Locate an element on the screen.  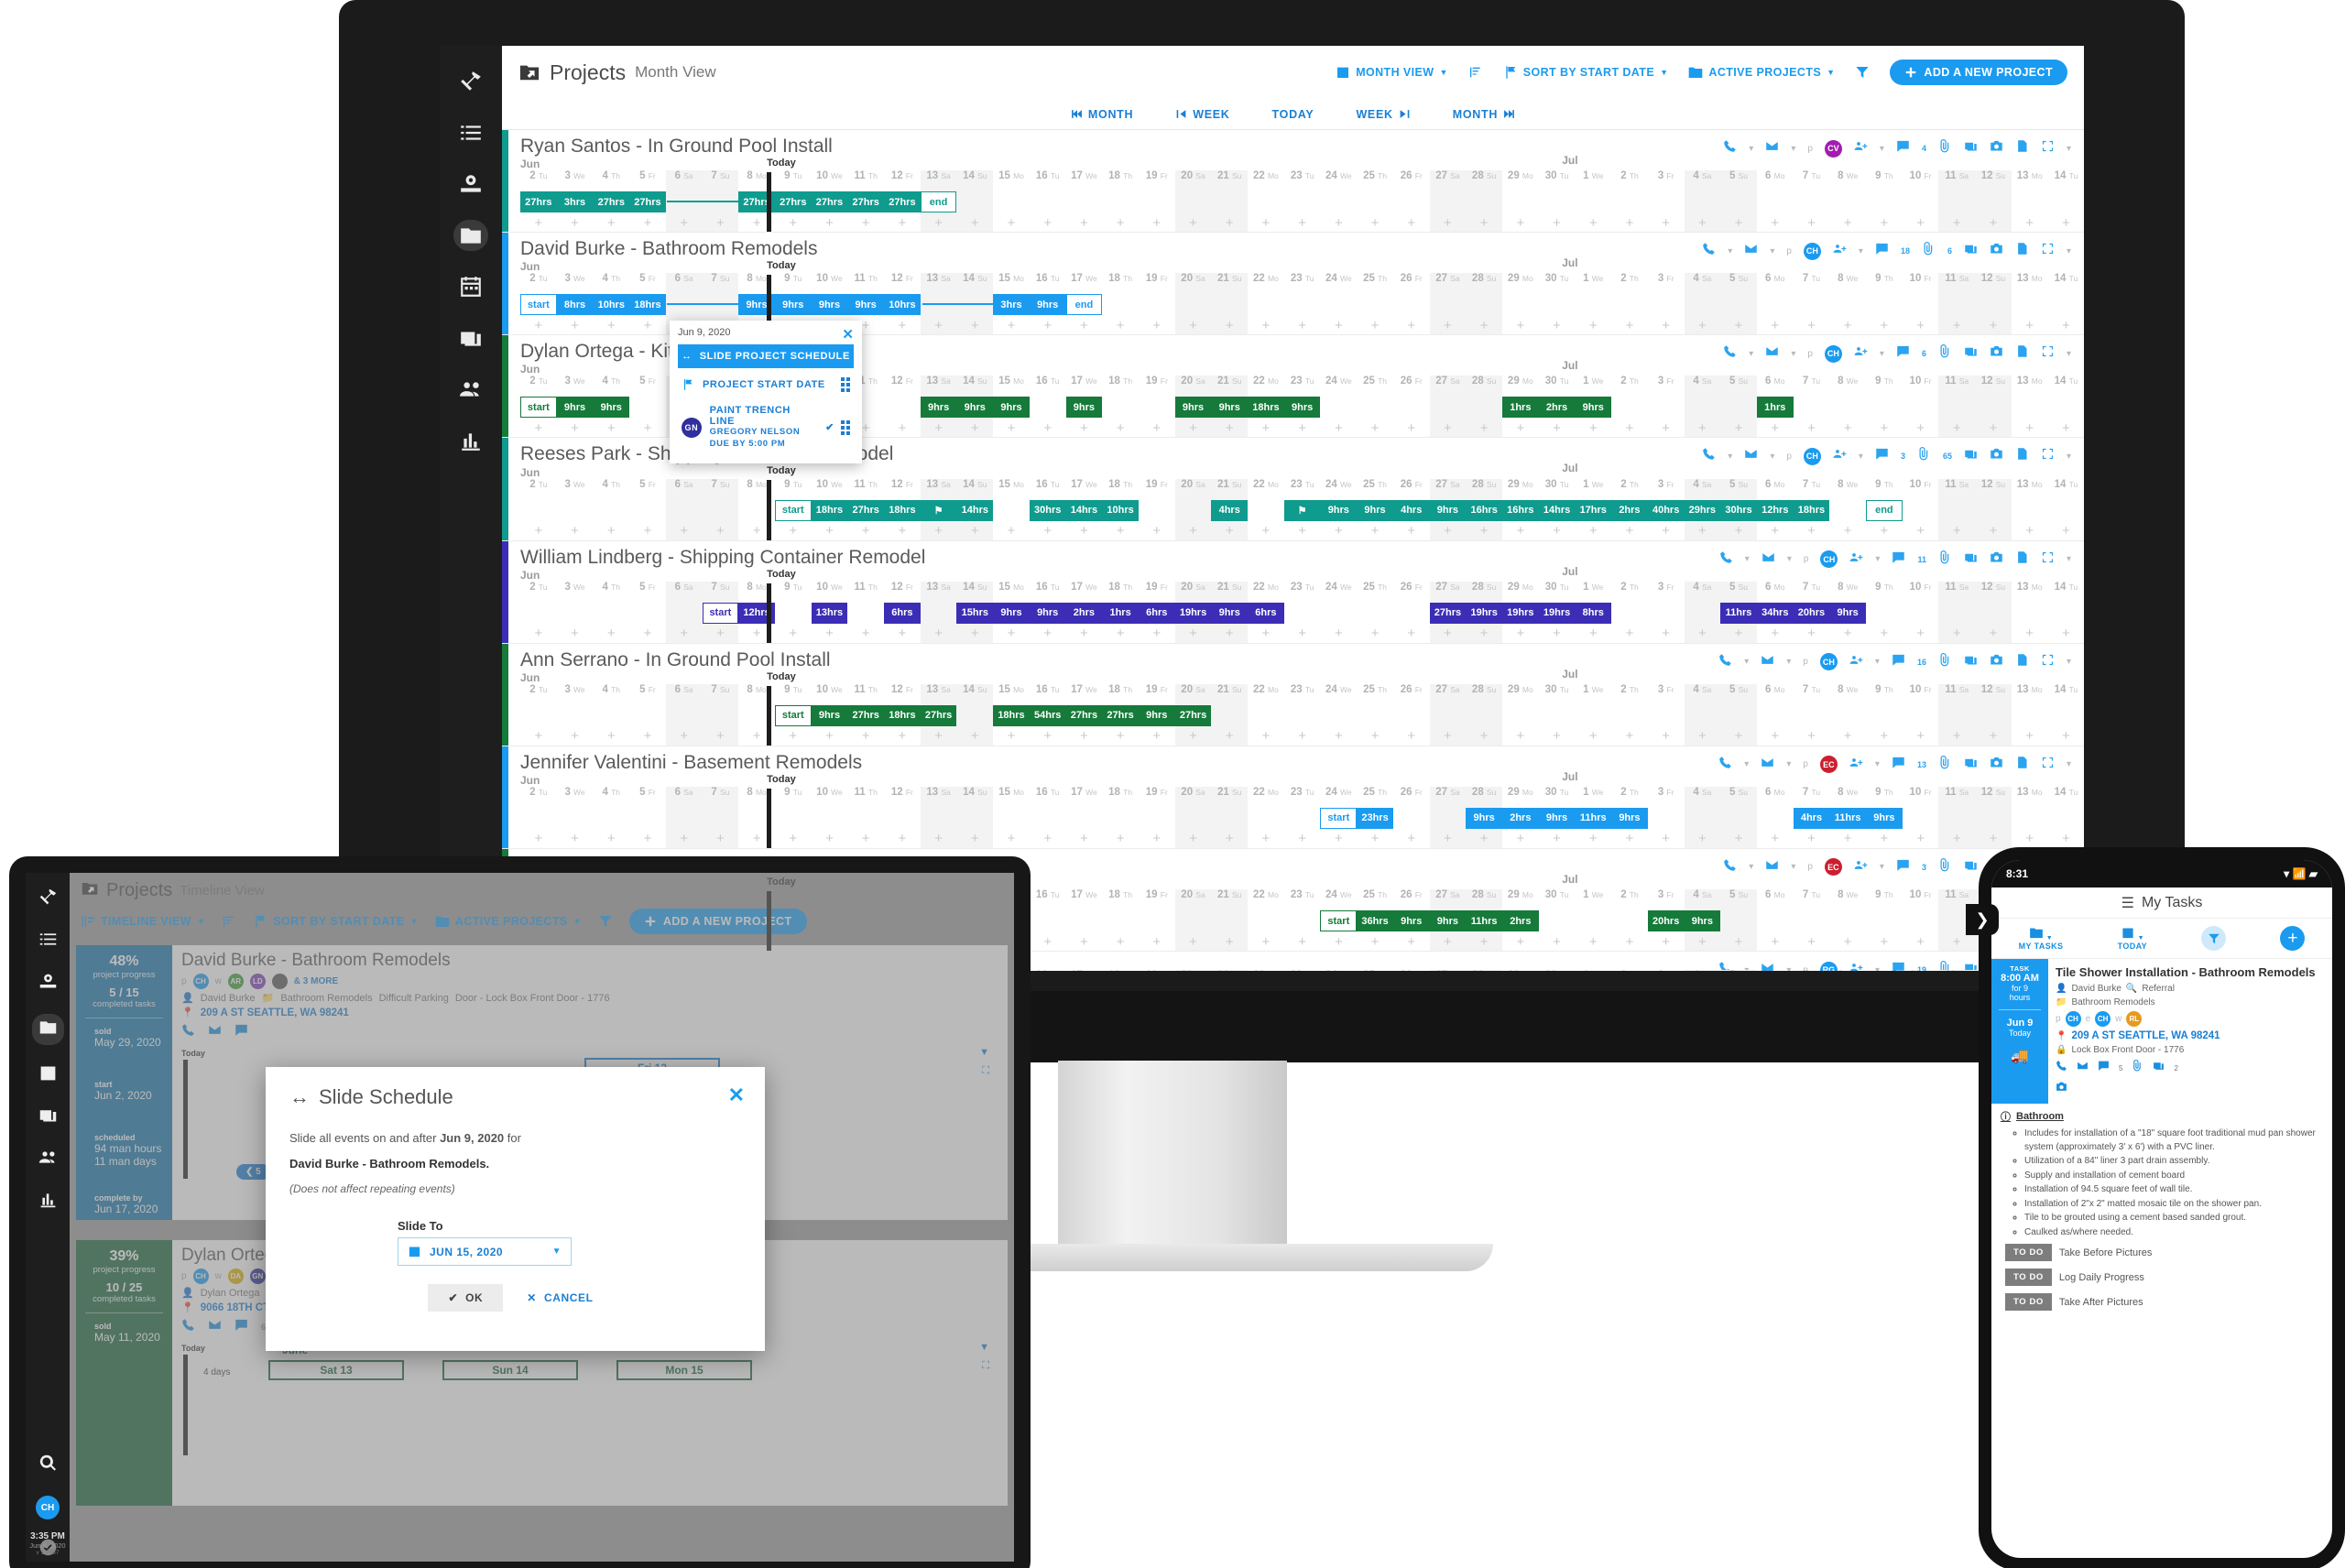
calendar-icon is located at coordinates (470, 286).